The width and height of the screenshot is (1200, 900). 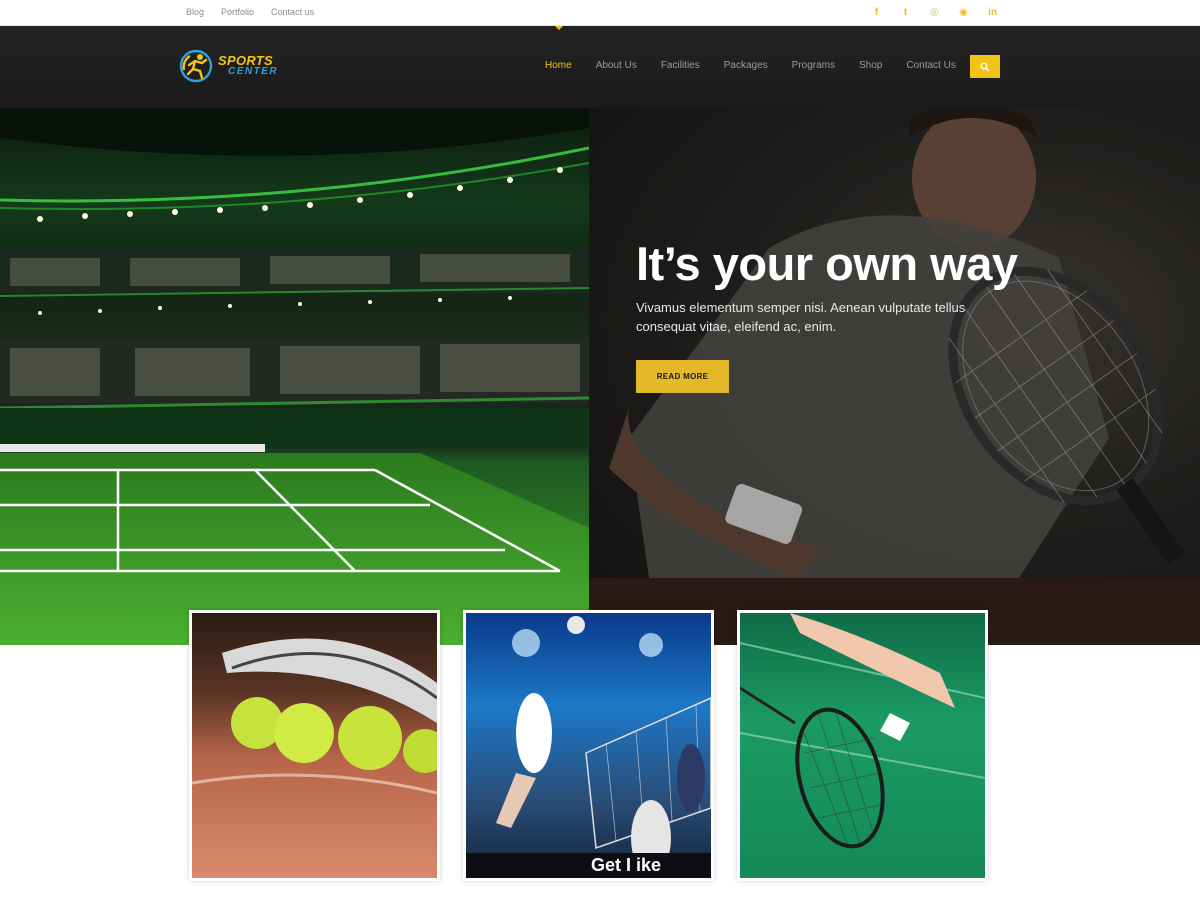 I want to click on volleyball-image: Get I ike, so click(x=588, y=745).